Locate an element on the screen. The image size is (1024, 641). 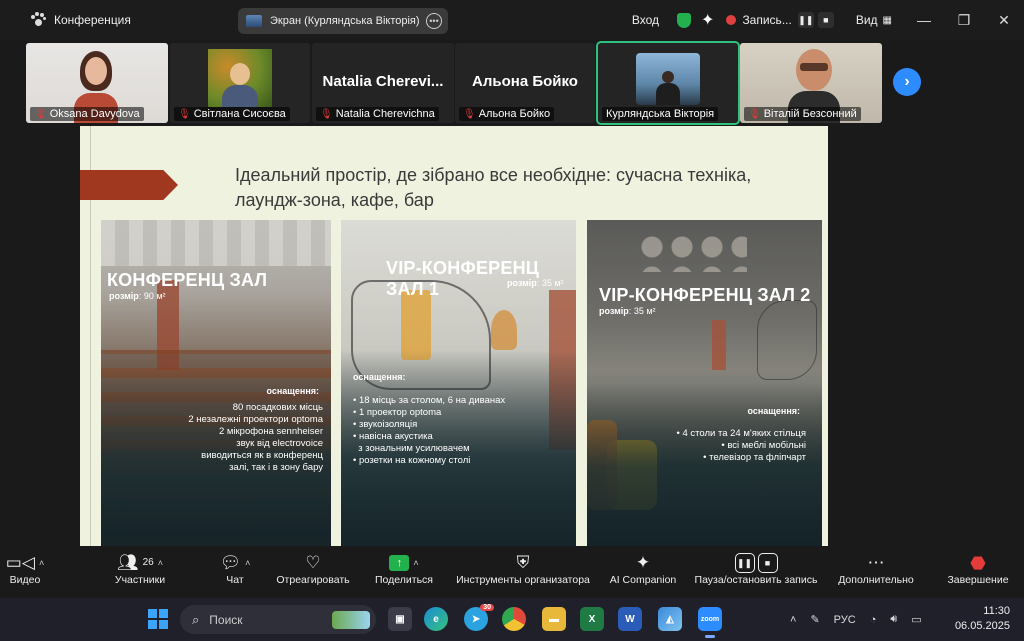
share-screen-icon: ↑ is located at coordinates (399, 563).